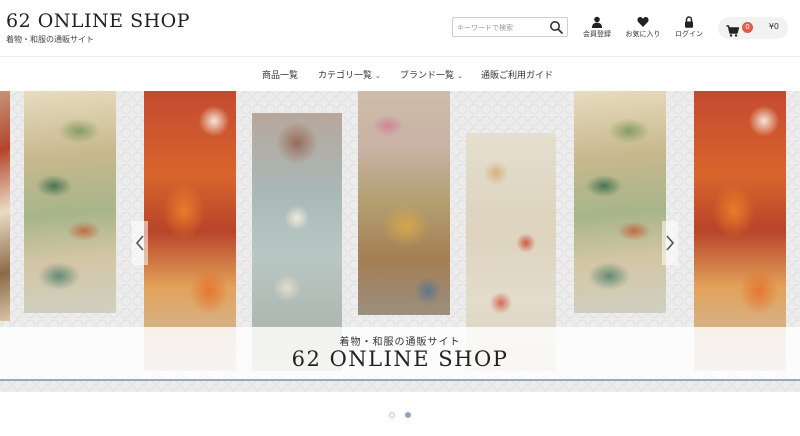  I want to click on chevron-left-icon, so click(139, 243).